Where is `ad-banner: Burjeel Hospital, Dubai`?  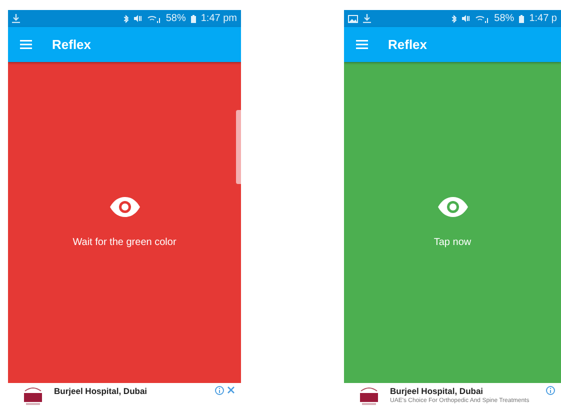 ad-banner: Burjeel Hospital, Dubai is located at coordinates (124, 396).